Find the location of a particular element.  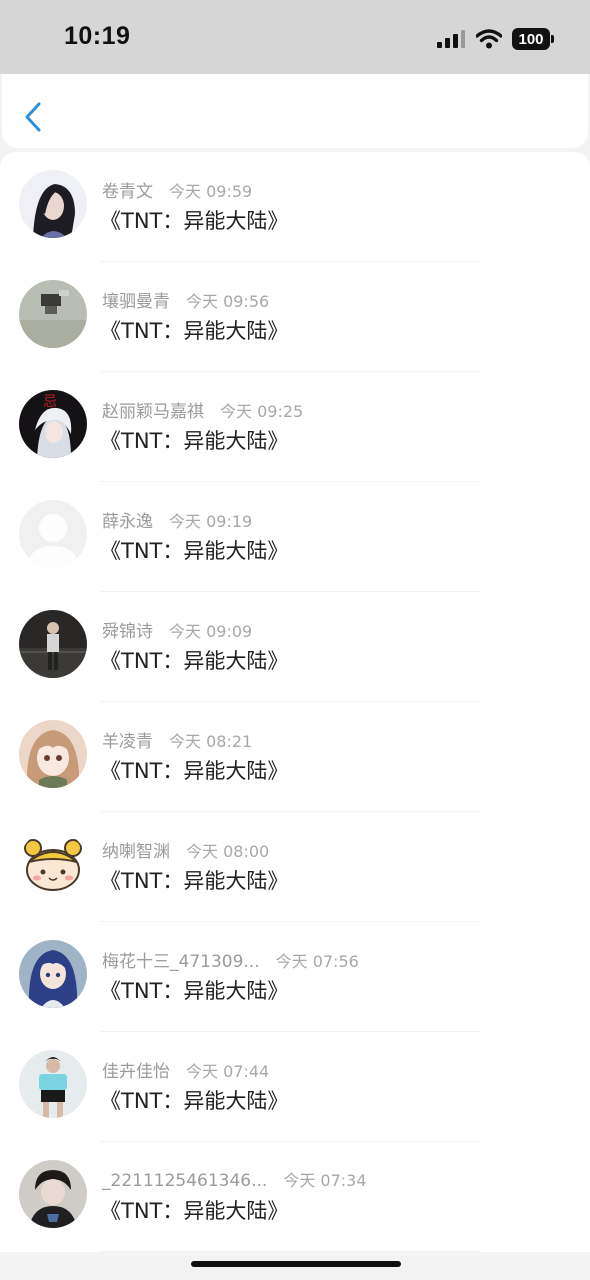

status-icons: 100 is located at coordinates (495, 39).